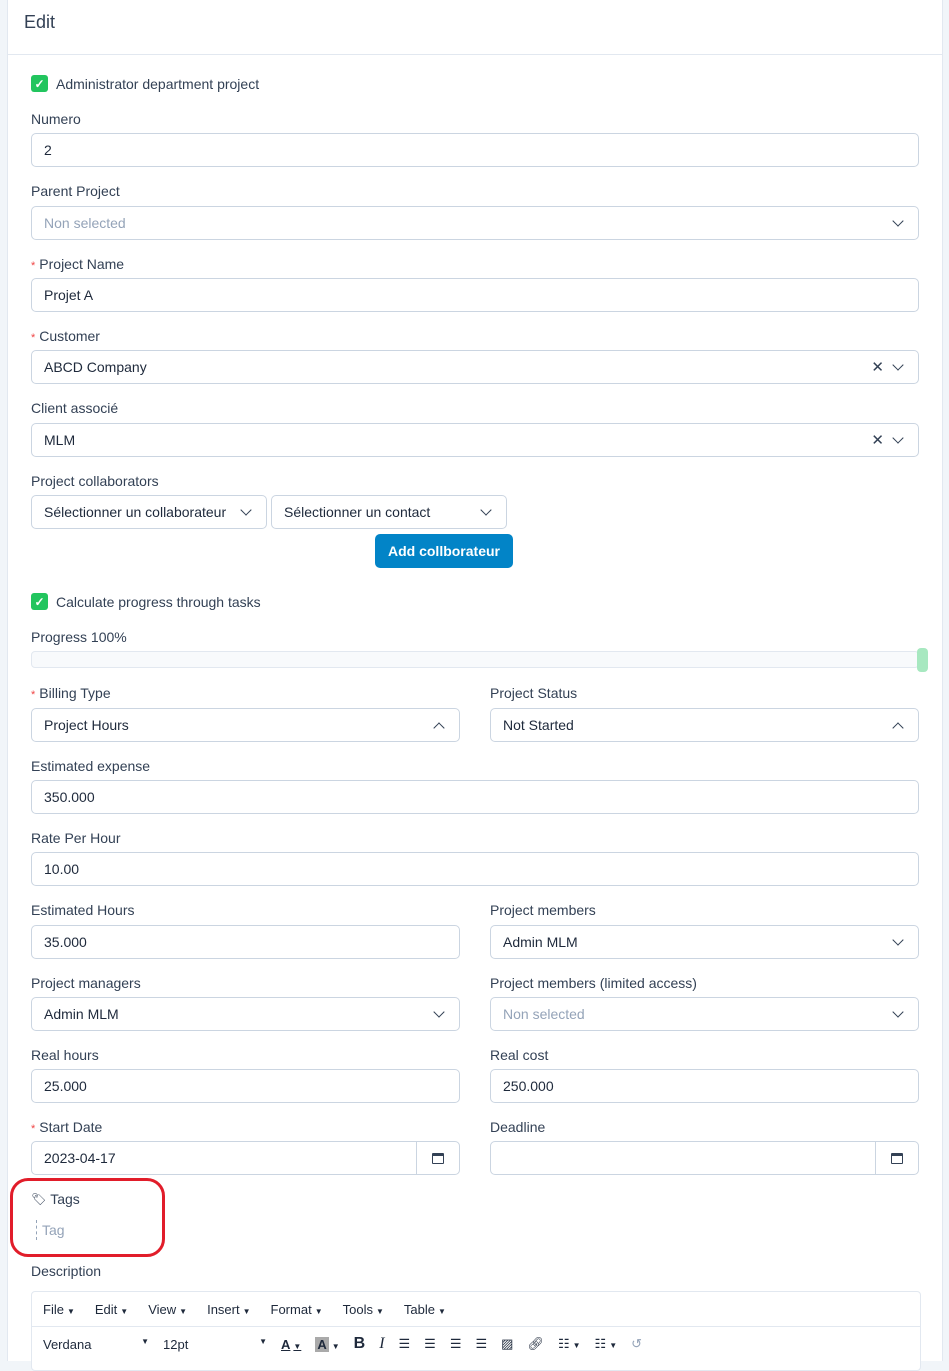 The width and height of the screenshot is (949, 1371). What do you see at coordinates (69, 295) in the screenshot?
I see `project-name-value: Projet A` at bounding box center [69, 295].